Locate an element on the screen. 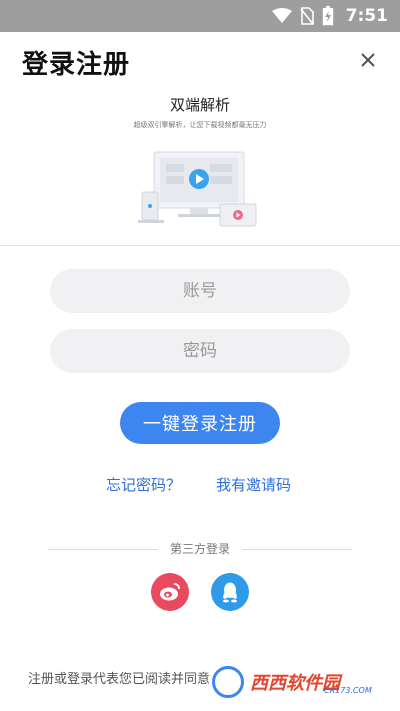  page-title: 登录注册 is located at coordinates (76, 65).